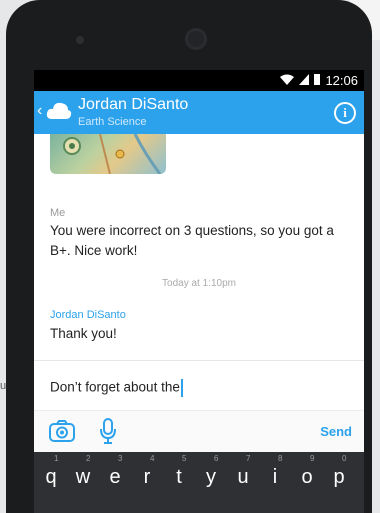  What do you see at coordinates (80, 40) in the screenshot?
I see `speaker` at bounding box center [80, 40].